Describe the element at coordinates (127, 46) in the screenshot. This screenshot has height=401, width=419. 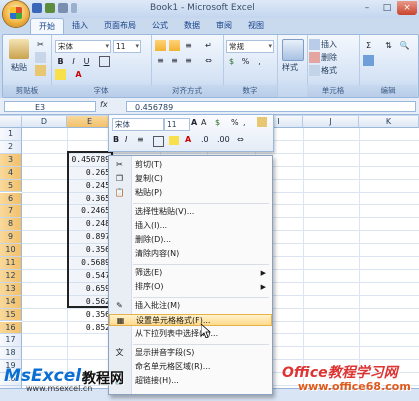
I see `font-size-select: 11` at that location.